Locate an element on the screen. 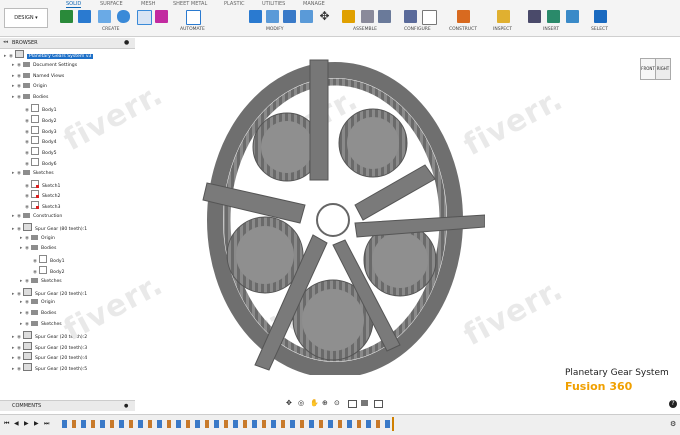 This screenshot has width=680, height=435. insert-mesh-icon is located at coordinates (553, 16).